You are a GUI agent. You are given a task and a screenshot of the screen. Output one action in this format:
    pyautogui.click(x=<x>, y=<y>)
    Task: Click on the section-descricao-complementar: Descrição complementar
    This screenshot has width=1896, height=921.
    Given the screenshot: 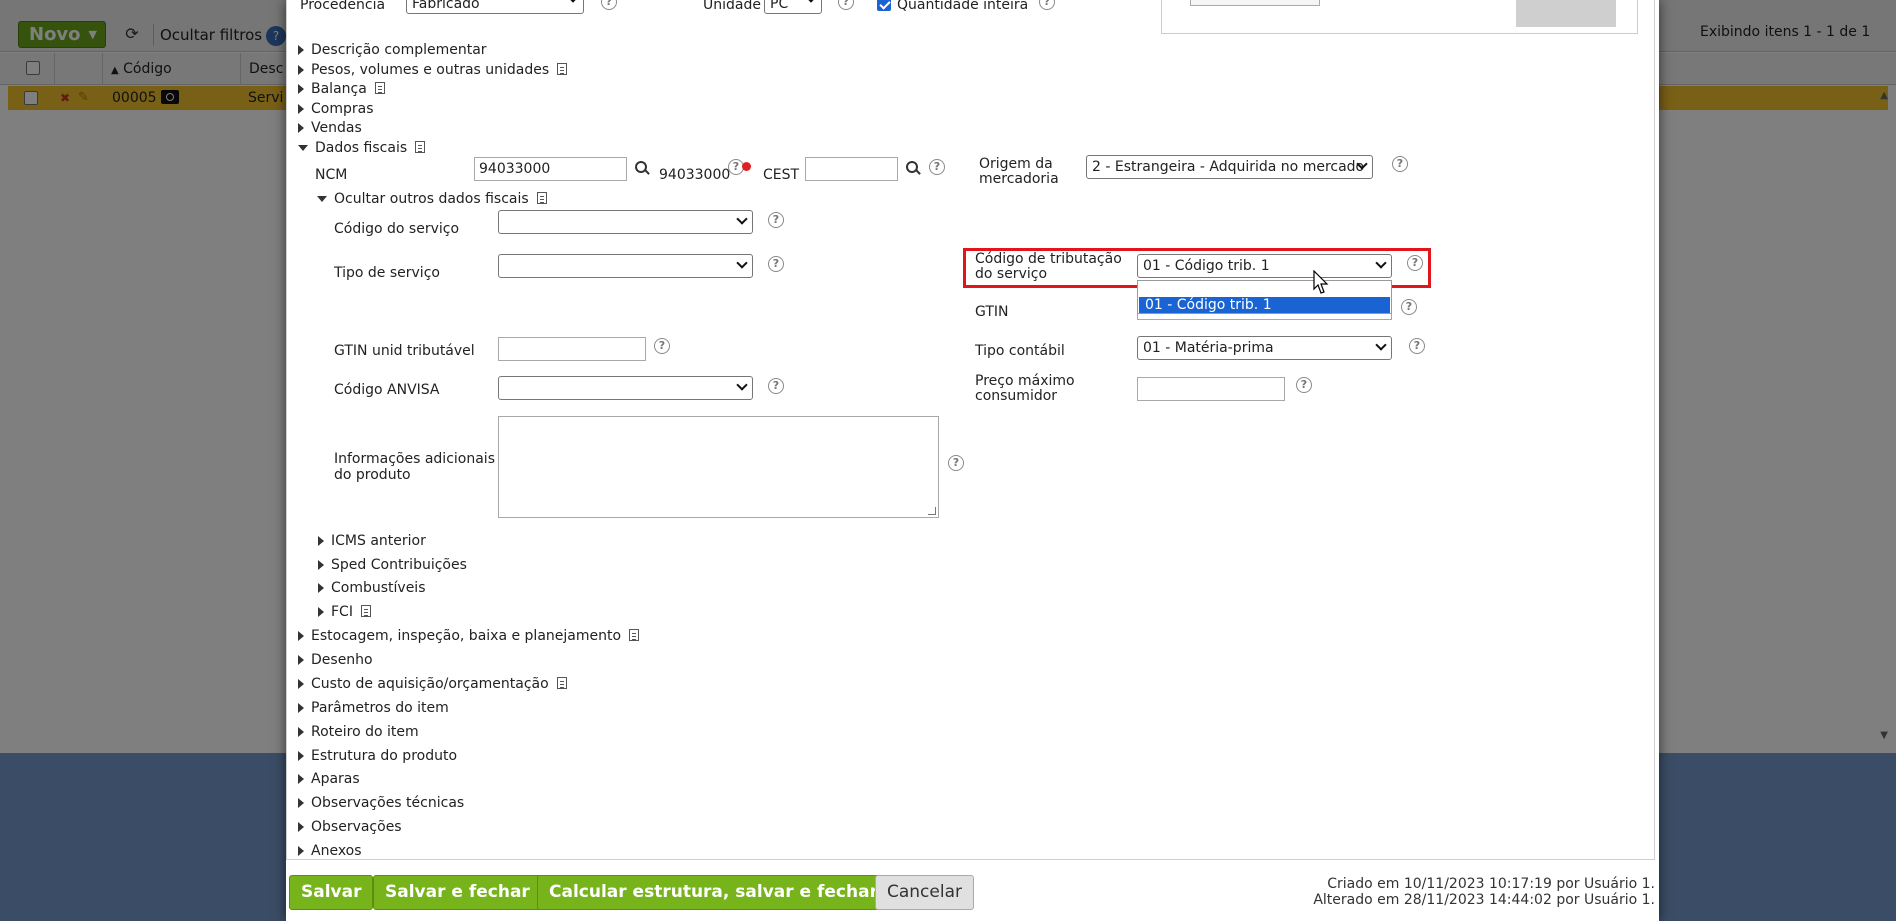 What is the action you would take?
    pyautogui.click(x=392, y=50)
    